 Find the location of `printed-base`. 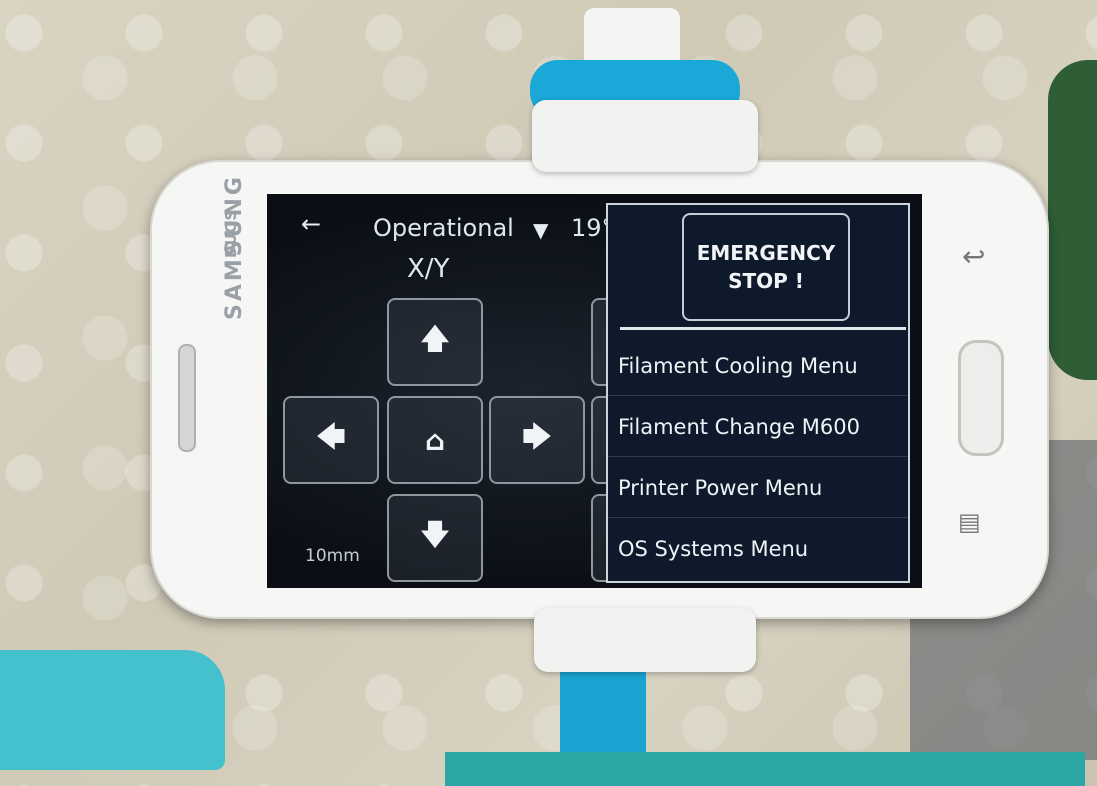

printed-base is located at coordinates (765, 769).